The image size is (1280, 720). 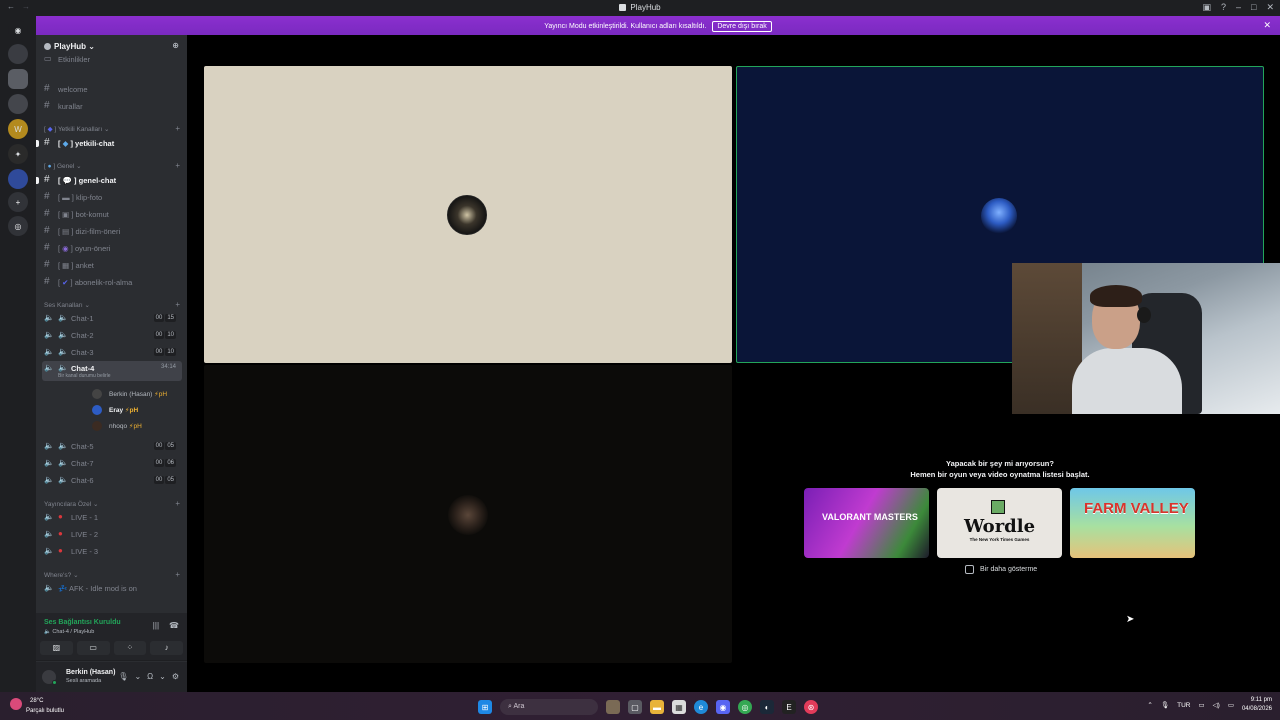 I want to click on avatar, so click(x=49, y=677).